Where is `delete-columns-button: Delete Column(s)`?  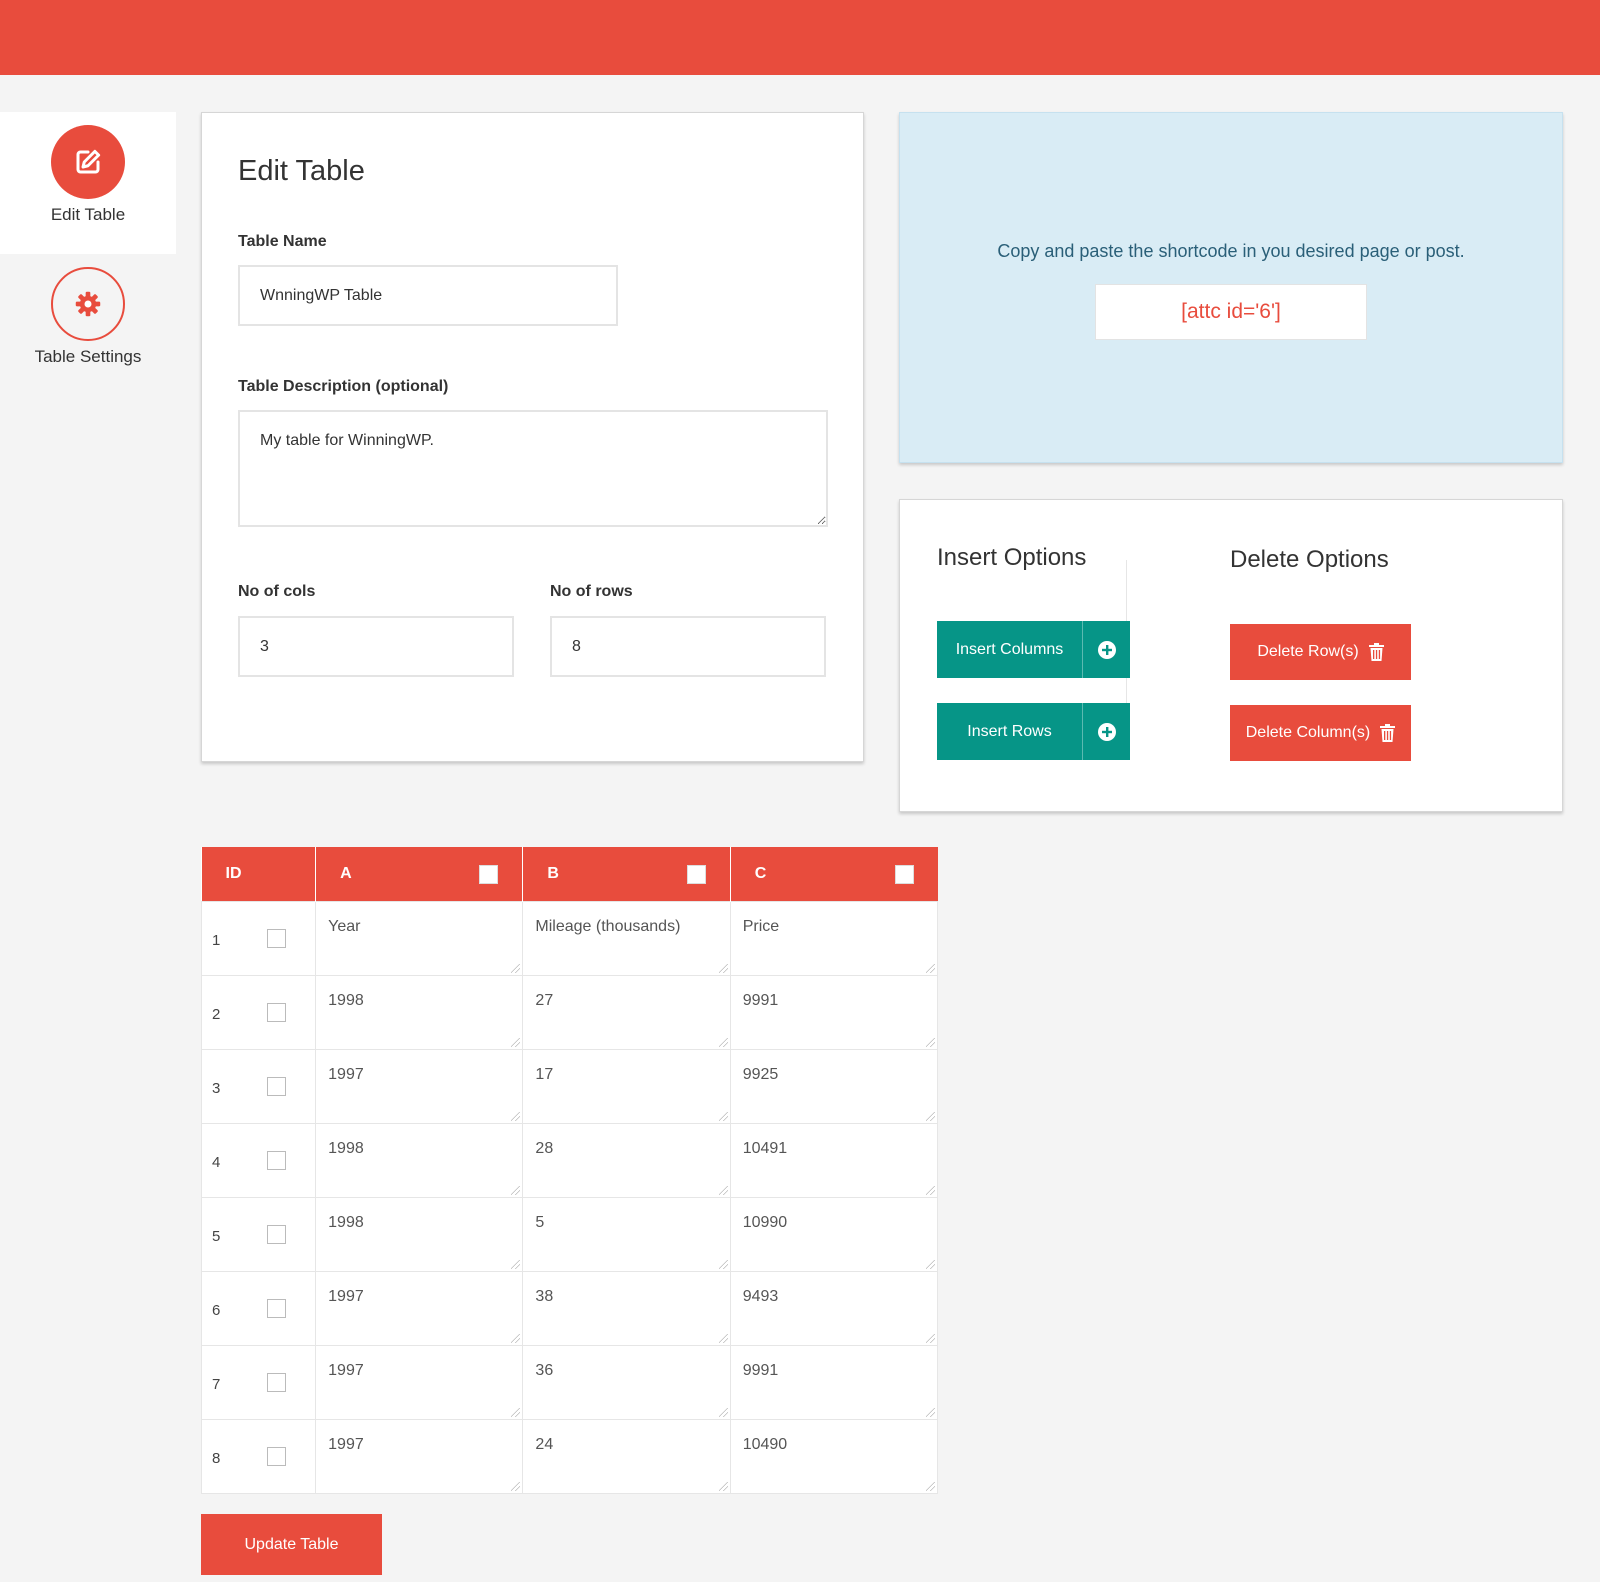 delete-columns-button: Delete Column(s) is located at coordinates (1320, 733).